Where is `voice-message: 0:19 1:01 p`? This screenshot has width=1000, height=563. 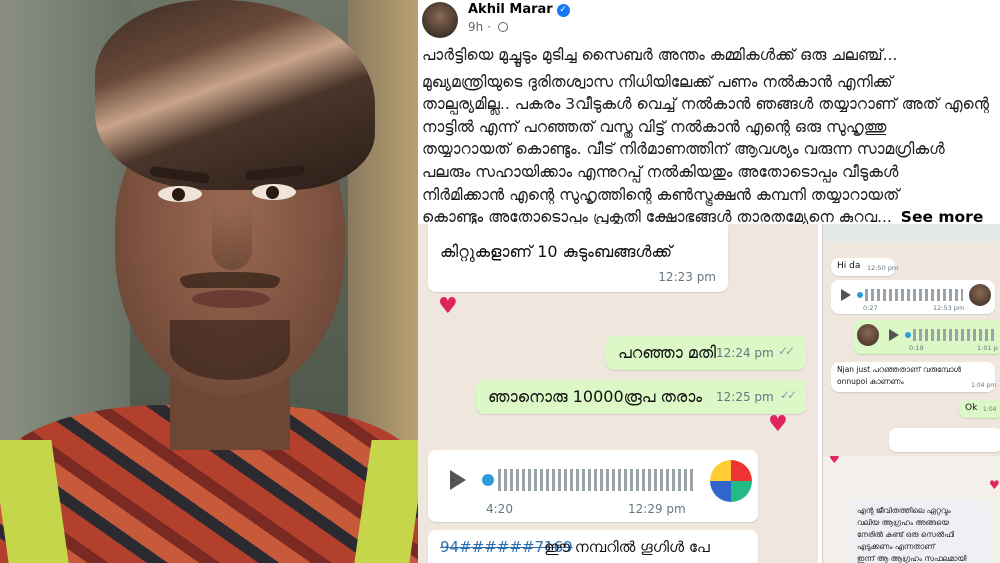
voice-message: 0:19 1:01 p is located at coordinates (926, 337).